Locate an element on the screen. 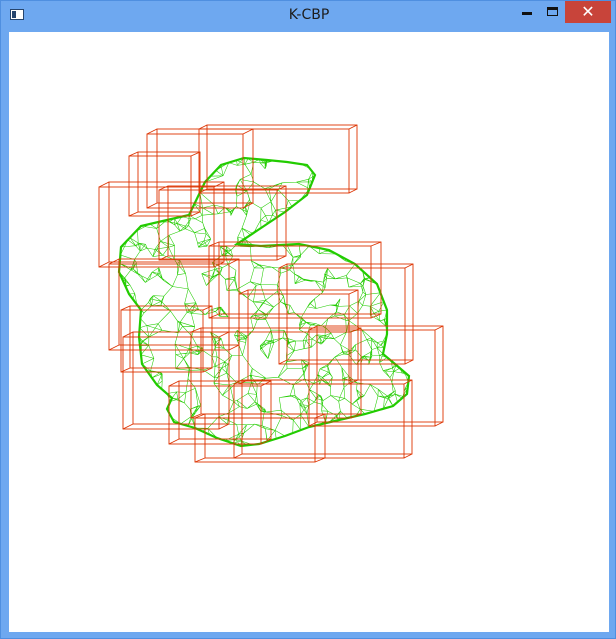  minimize-button is located at coordinates (527, 12).